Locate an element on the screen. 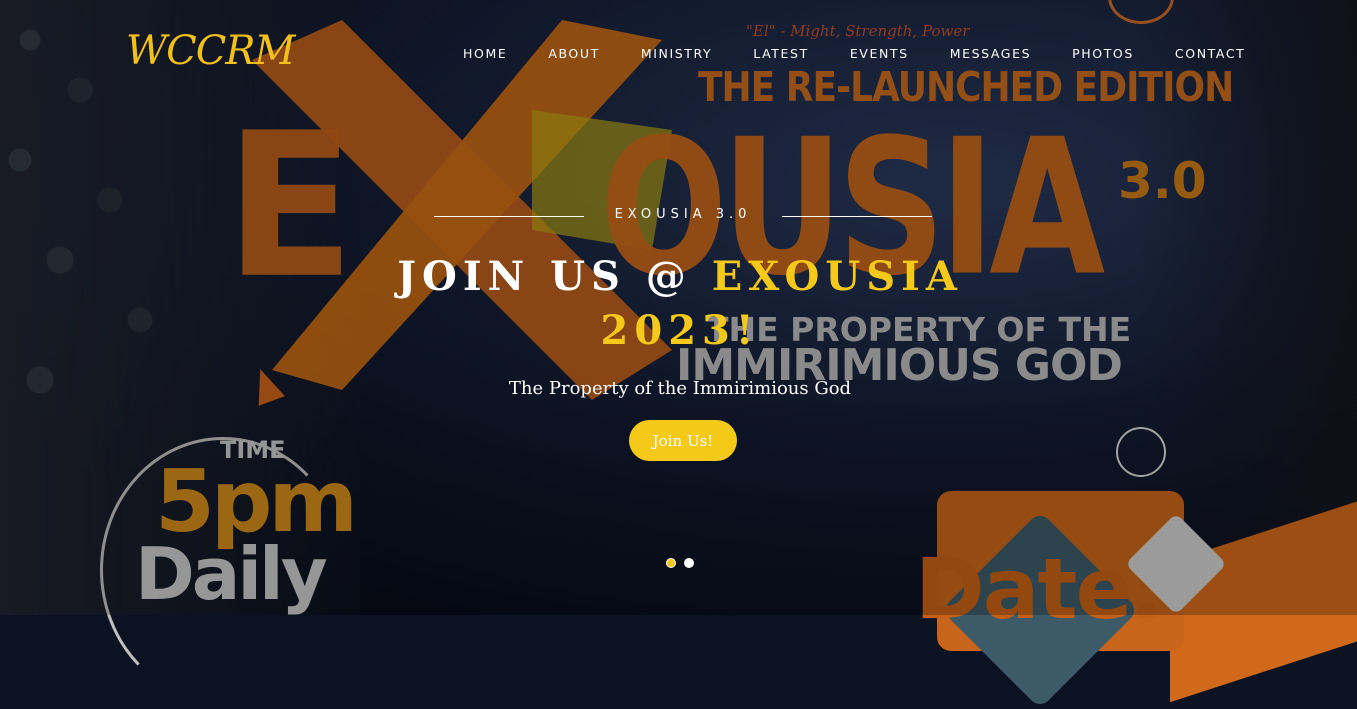 The width and height of the screenshot is (1357, 709). slide-tagline: The Property of the Immirimious God is located at coordinates (680, 388).